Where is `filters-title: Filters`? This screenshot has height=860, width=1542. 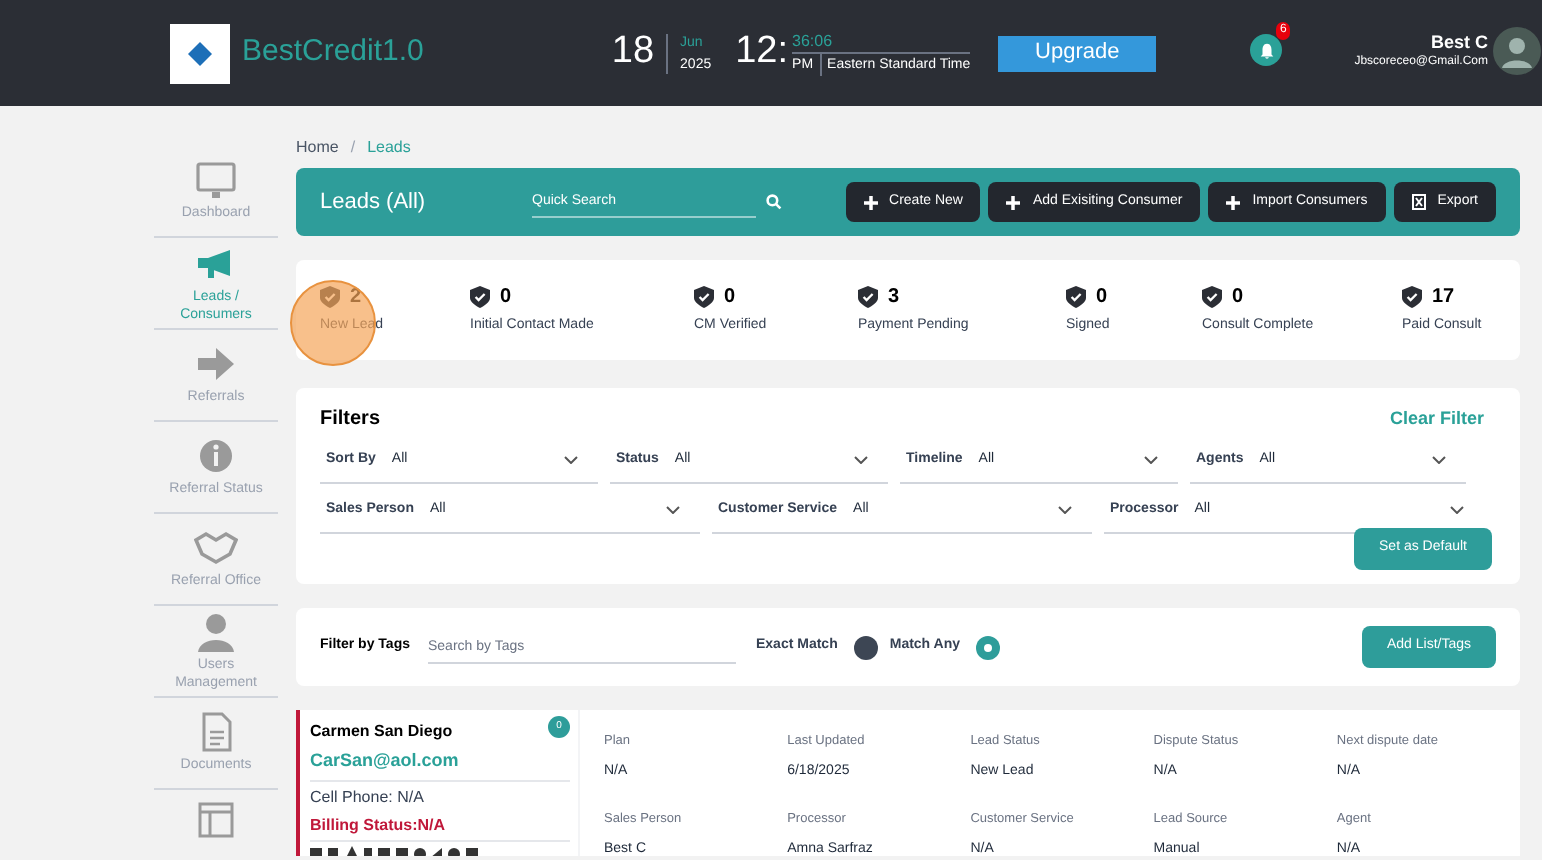 filters-title: Filters is located at coordinates (350, 420).